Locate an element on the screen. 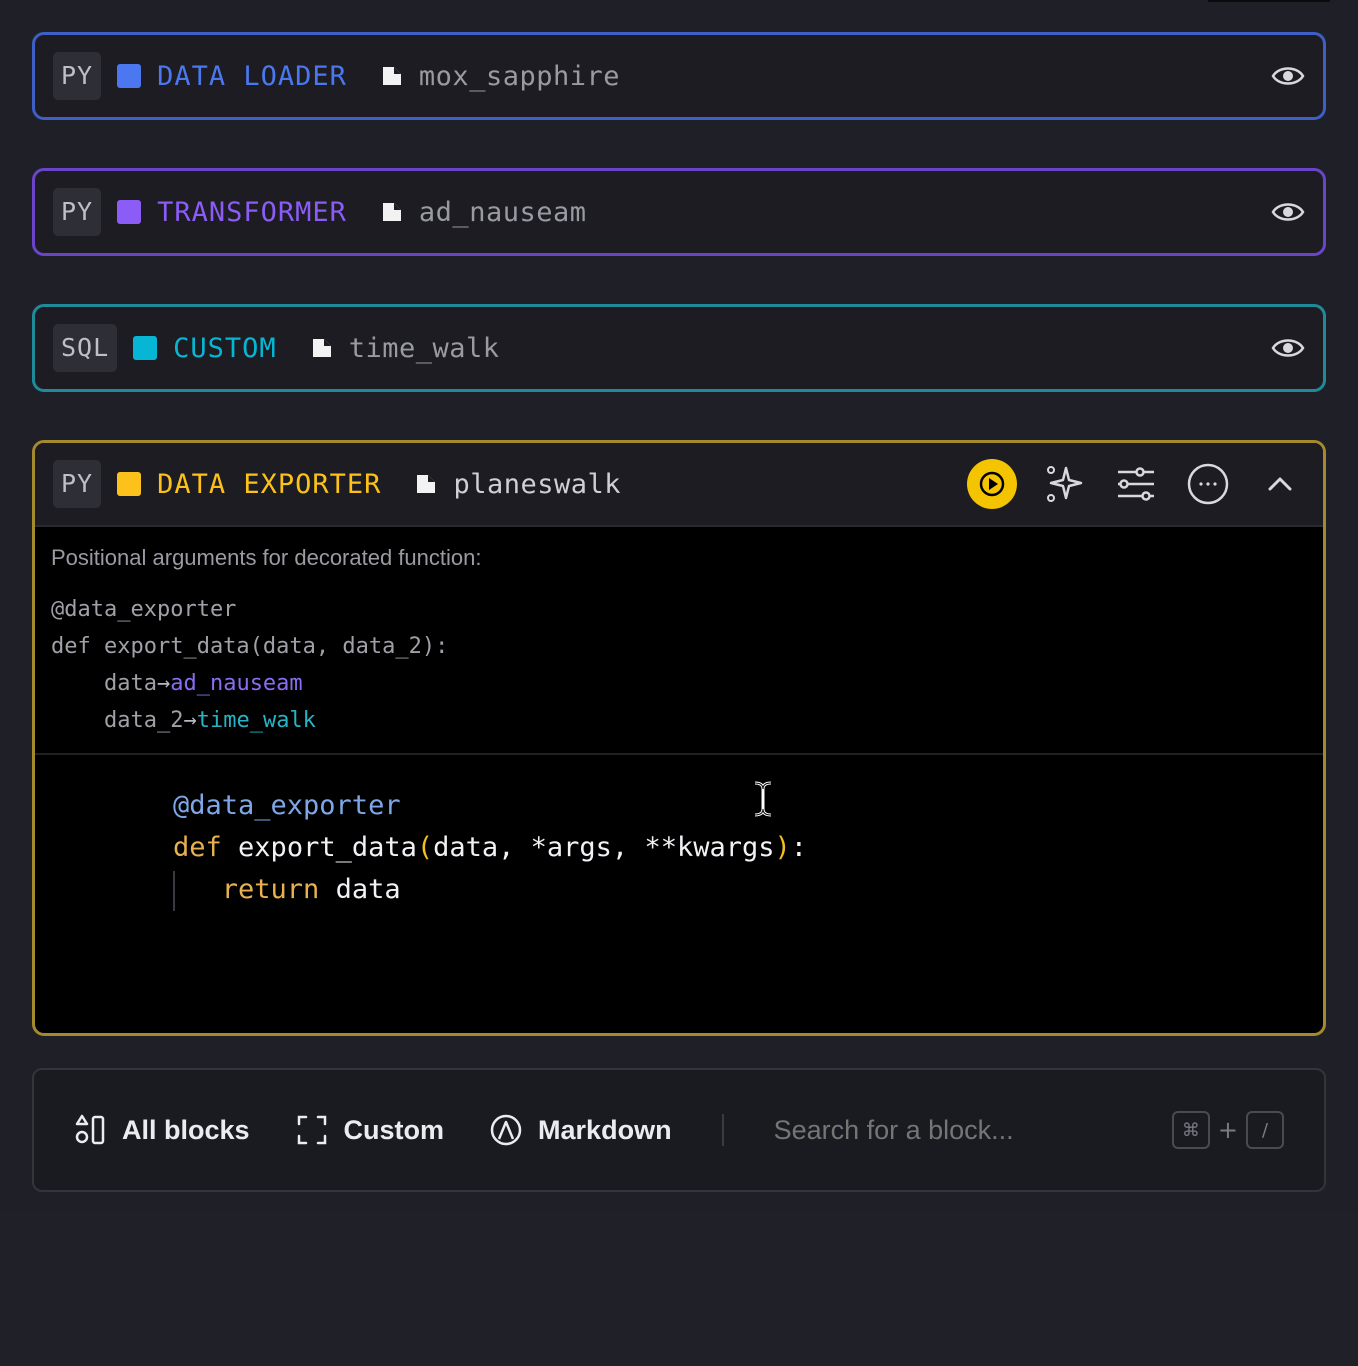 The height and width of the screenshot is (1366, 1358). code-params: data, *args, **kwargs is located at coordinates (604, 847).